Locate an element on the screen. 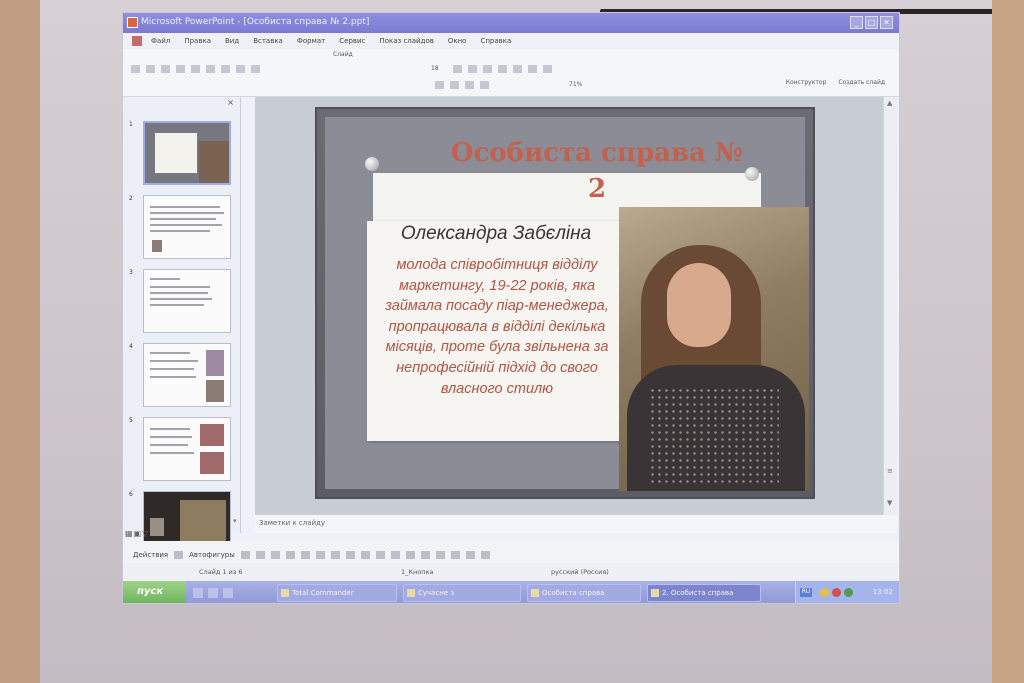 The height and width of the screenshot is (683, 1024). paste-icon is located at coordinates (225, 69).